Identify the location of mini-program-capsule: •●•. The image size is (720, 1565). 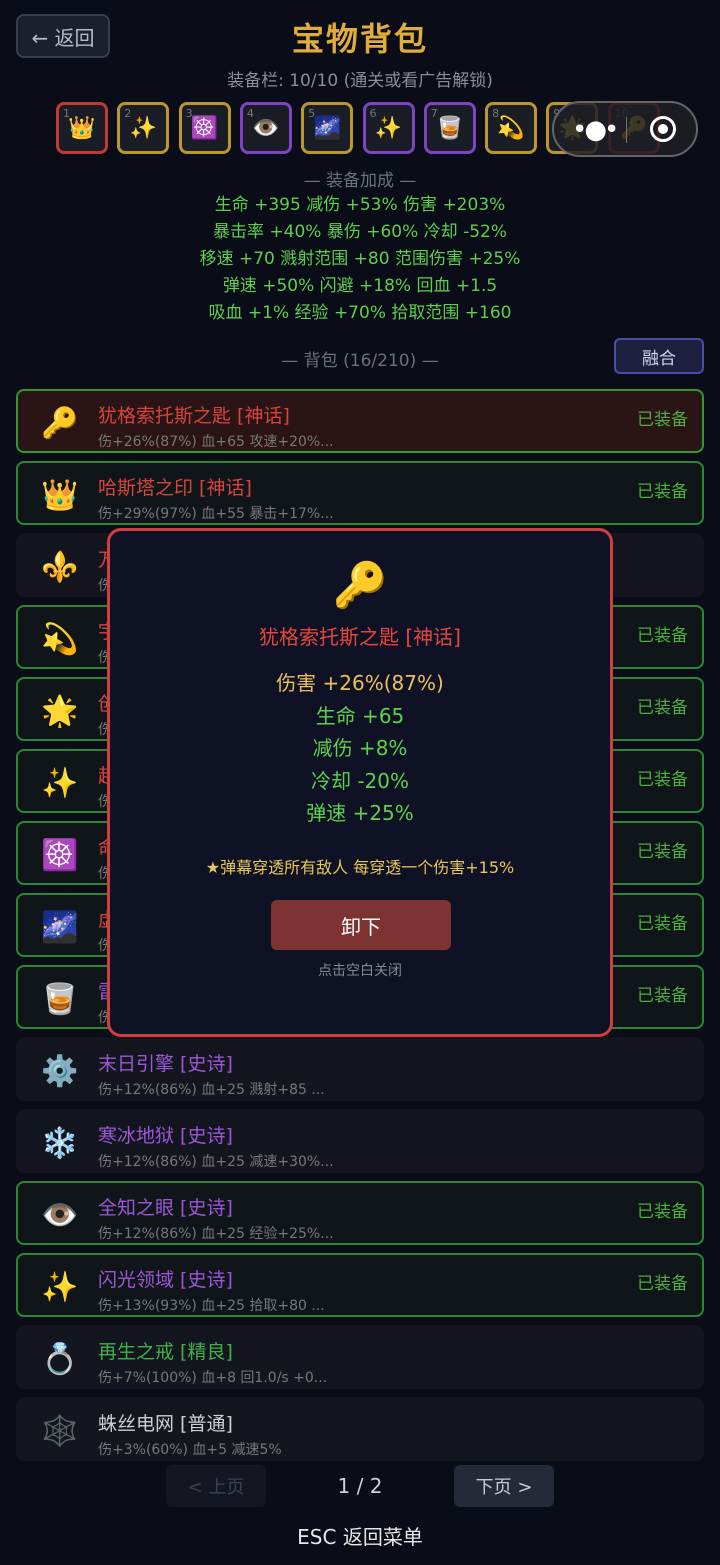
(625, 129).